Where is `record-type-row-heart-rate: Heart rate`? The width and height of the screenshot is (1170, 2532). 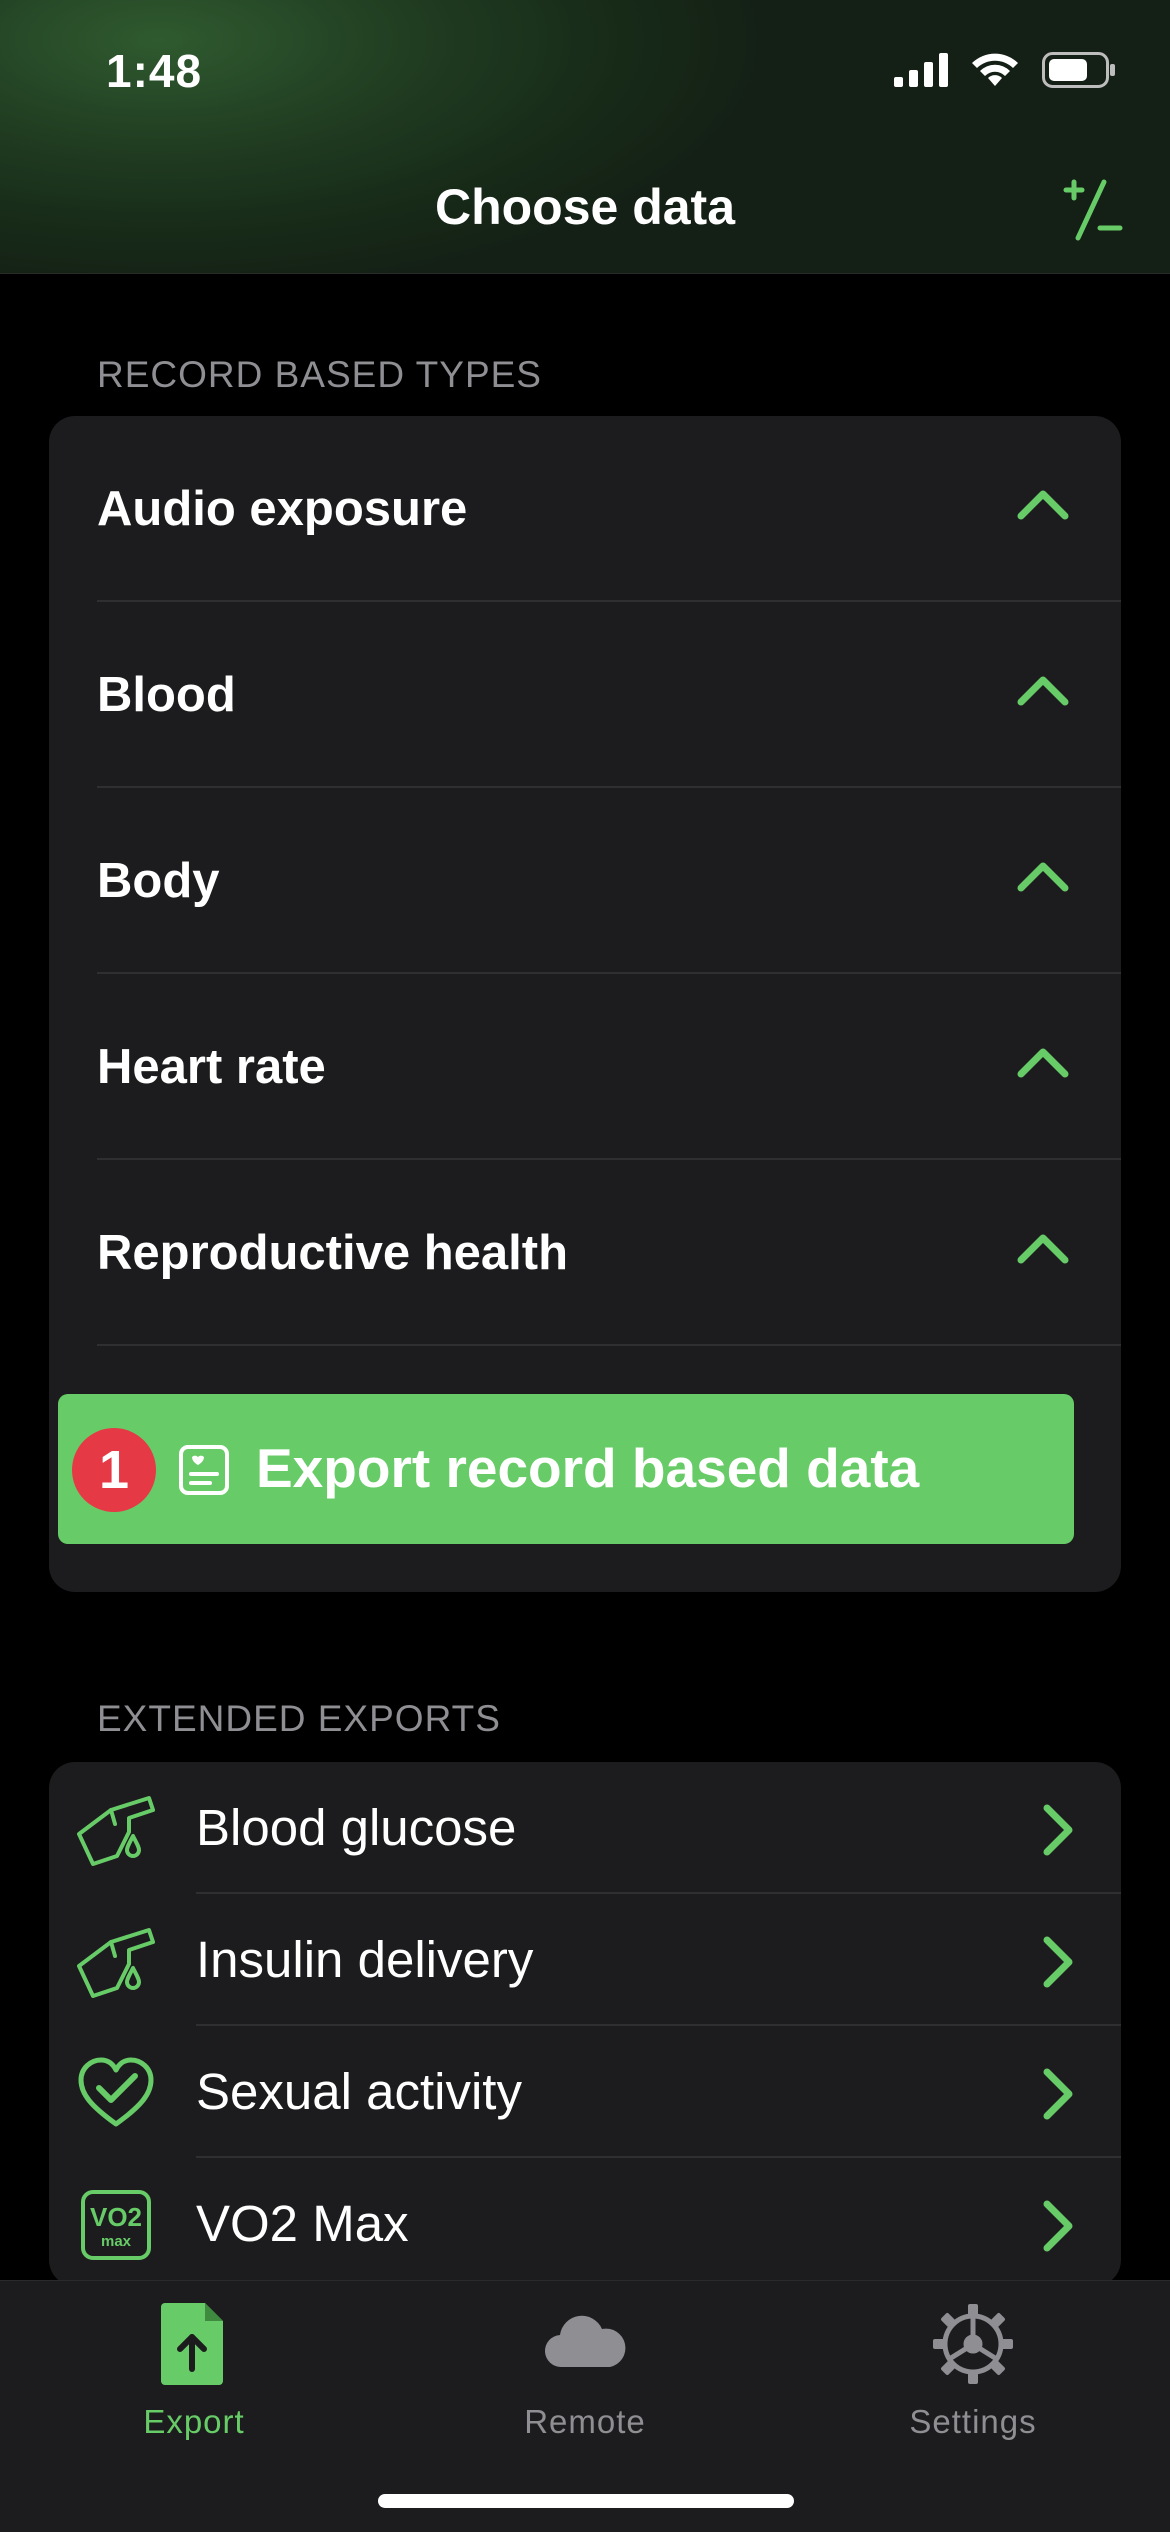 record-type-row-heart-rate: Heart rate is located at coordinates (585, 1067).